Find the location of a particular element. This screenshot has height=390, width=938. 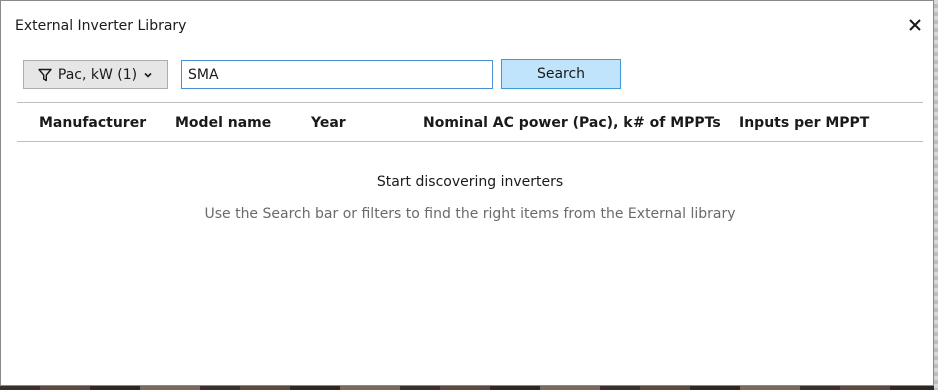

dialog-title: External Inverter Library is located at coordinates (101, 26).